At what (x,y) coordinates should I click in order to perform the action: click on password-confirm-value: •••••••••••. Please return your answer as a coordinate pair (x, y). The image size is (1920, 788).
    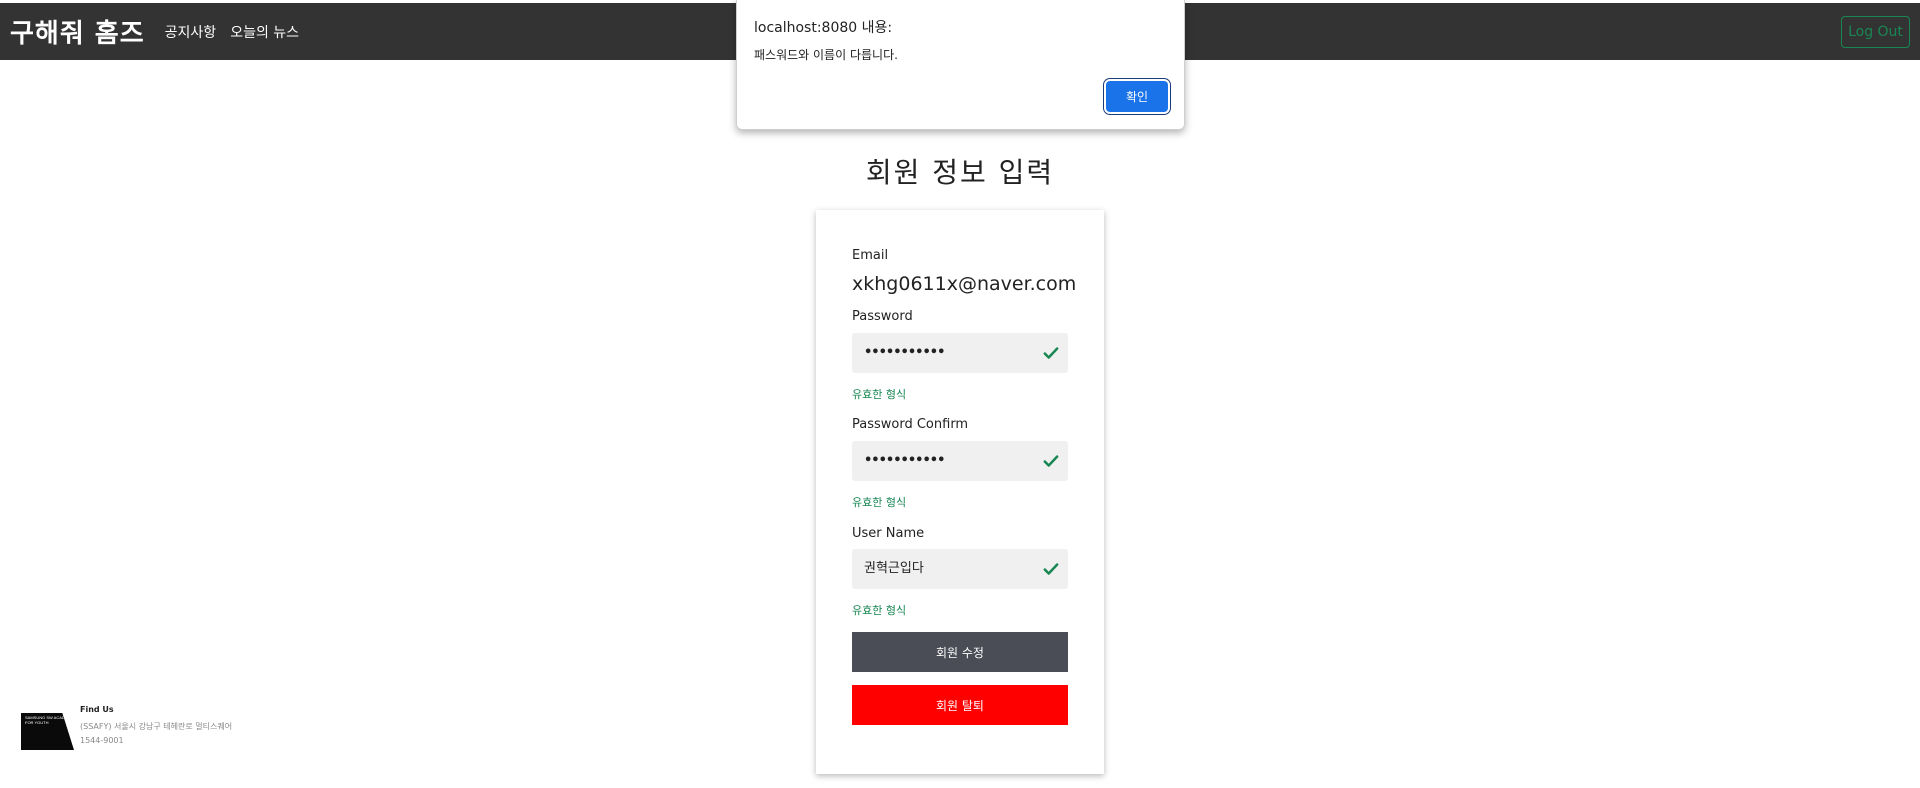
    Looking at the image, I should click on (904, 460).